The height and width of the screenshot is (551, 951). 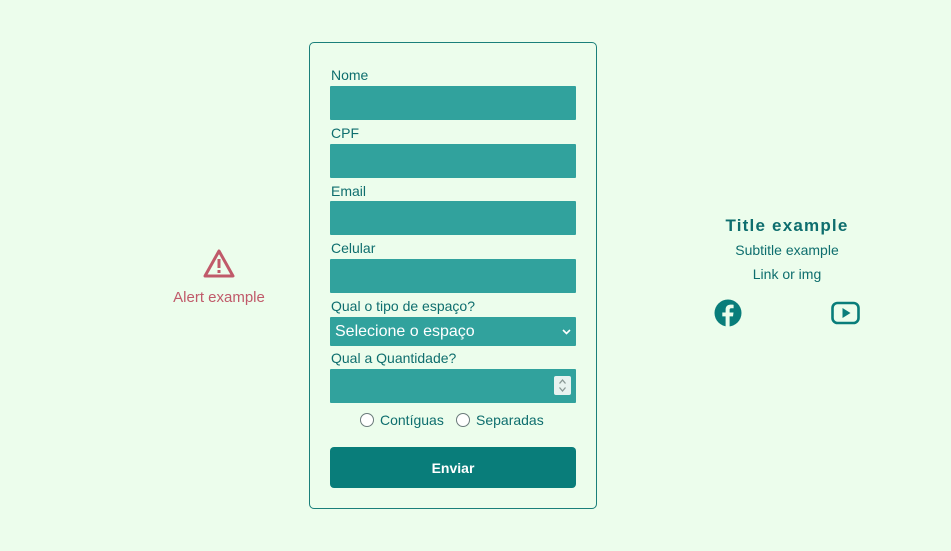 What do you see at coordinates (219, 297) in the screenshot?
I see `alert-text: Alert example` at bounding box center [219, 297].